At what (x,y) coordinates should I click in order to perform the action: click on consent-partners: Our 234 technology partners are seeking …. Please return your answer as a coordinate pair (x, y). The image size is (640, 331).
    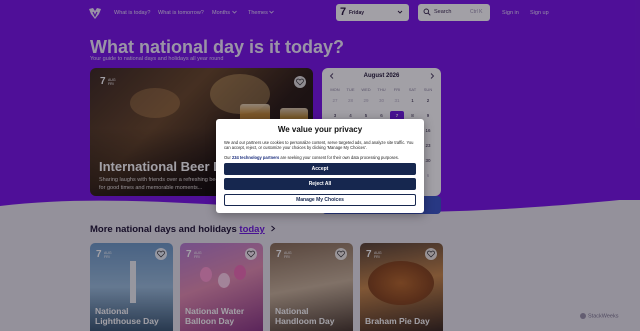
    Looking at the image, I should click on (321, 157).